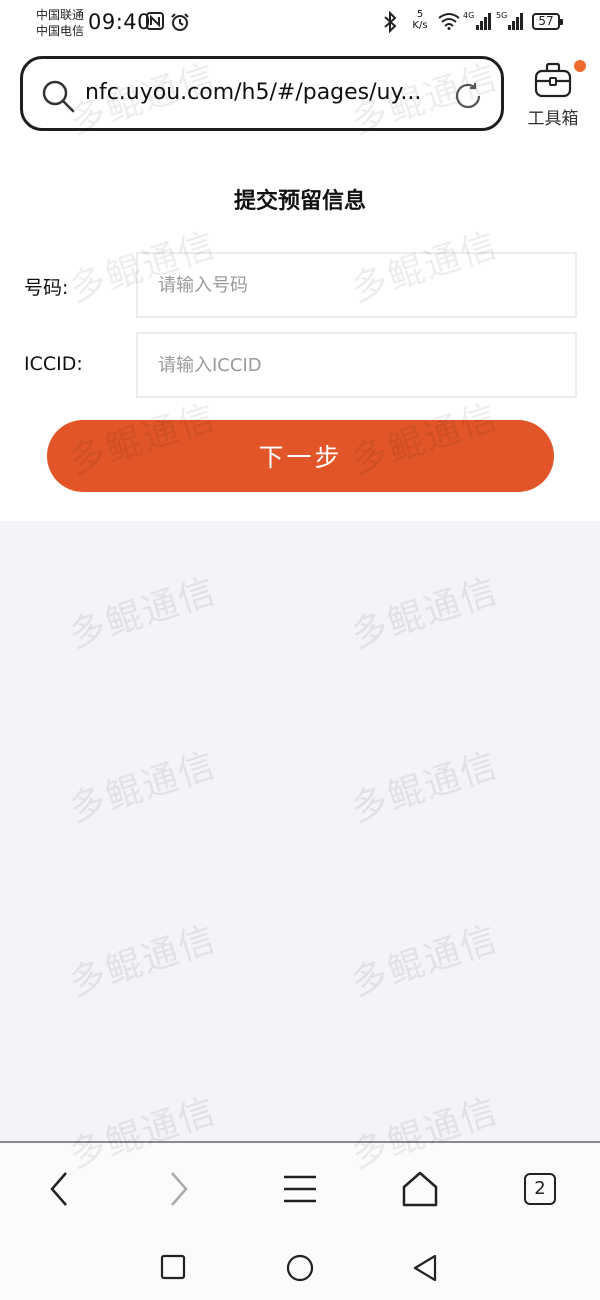 This screenshot has width=600, height=1300. What do you see at coordinates (60, 15) in the screenshot?
I see `carrier-1: 中国联通` at bounding box center [60, 15].